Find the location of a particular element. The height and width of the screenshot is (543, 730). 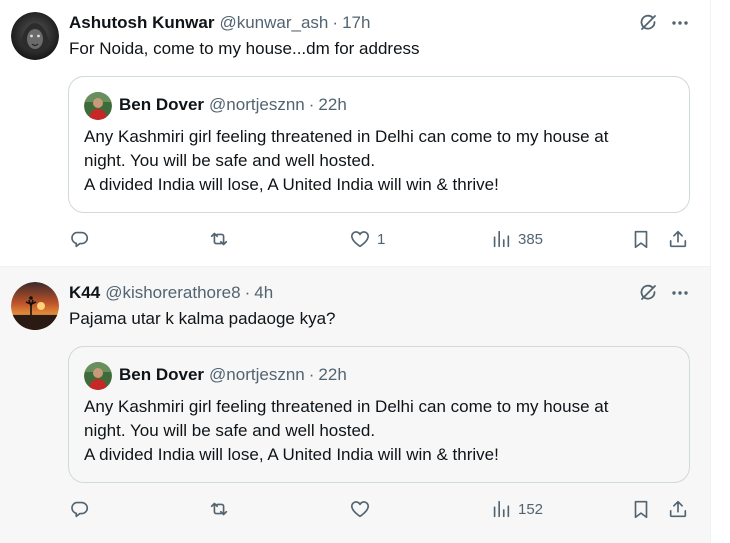

views-button: 385 is located at coordinates (516, 239).